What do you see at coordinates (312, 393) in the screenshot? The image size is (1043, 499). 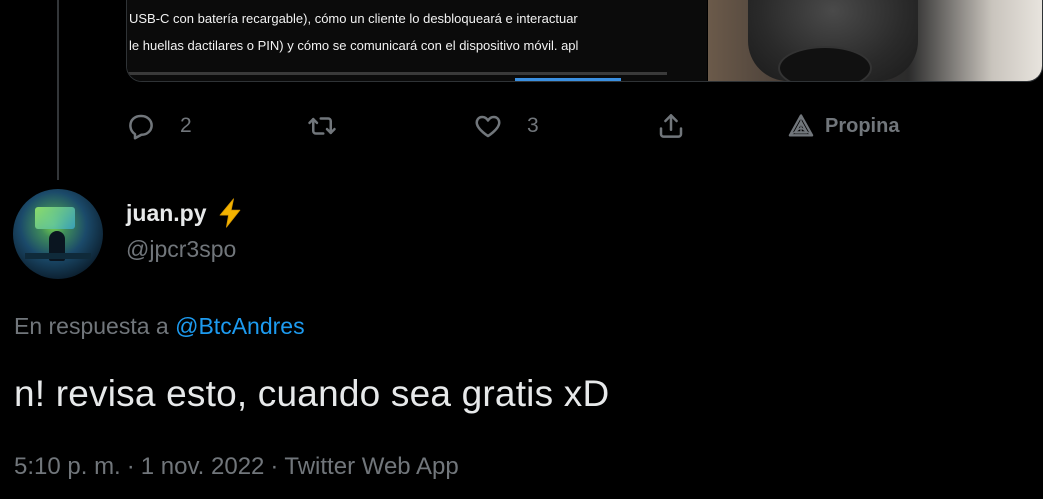 I see `tweet-text: n! revisa esto, cuando sea gratis xD` at bounding box center [312, 393].